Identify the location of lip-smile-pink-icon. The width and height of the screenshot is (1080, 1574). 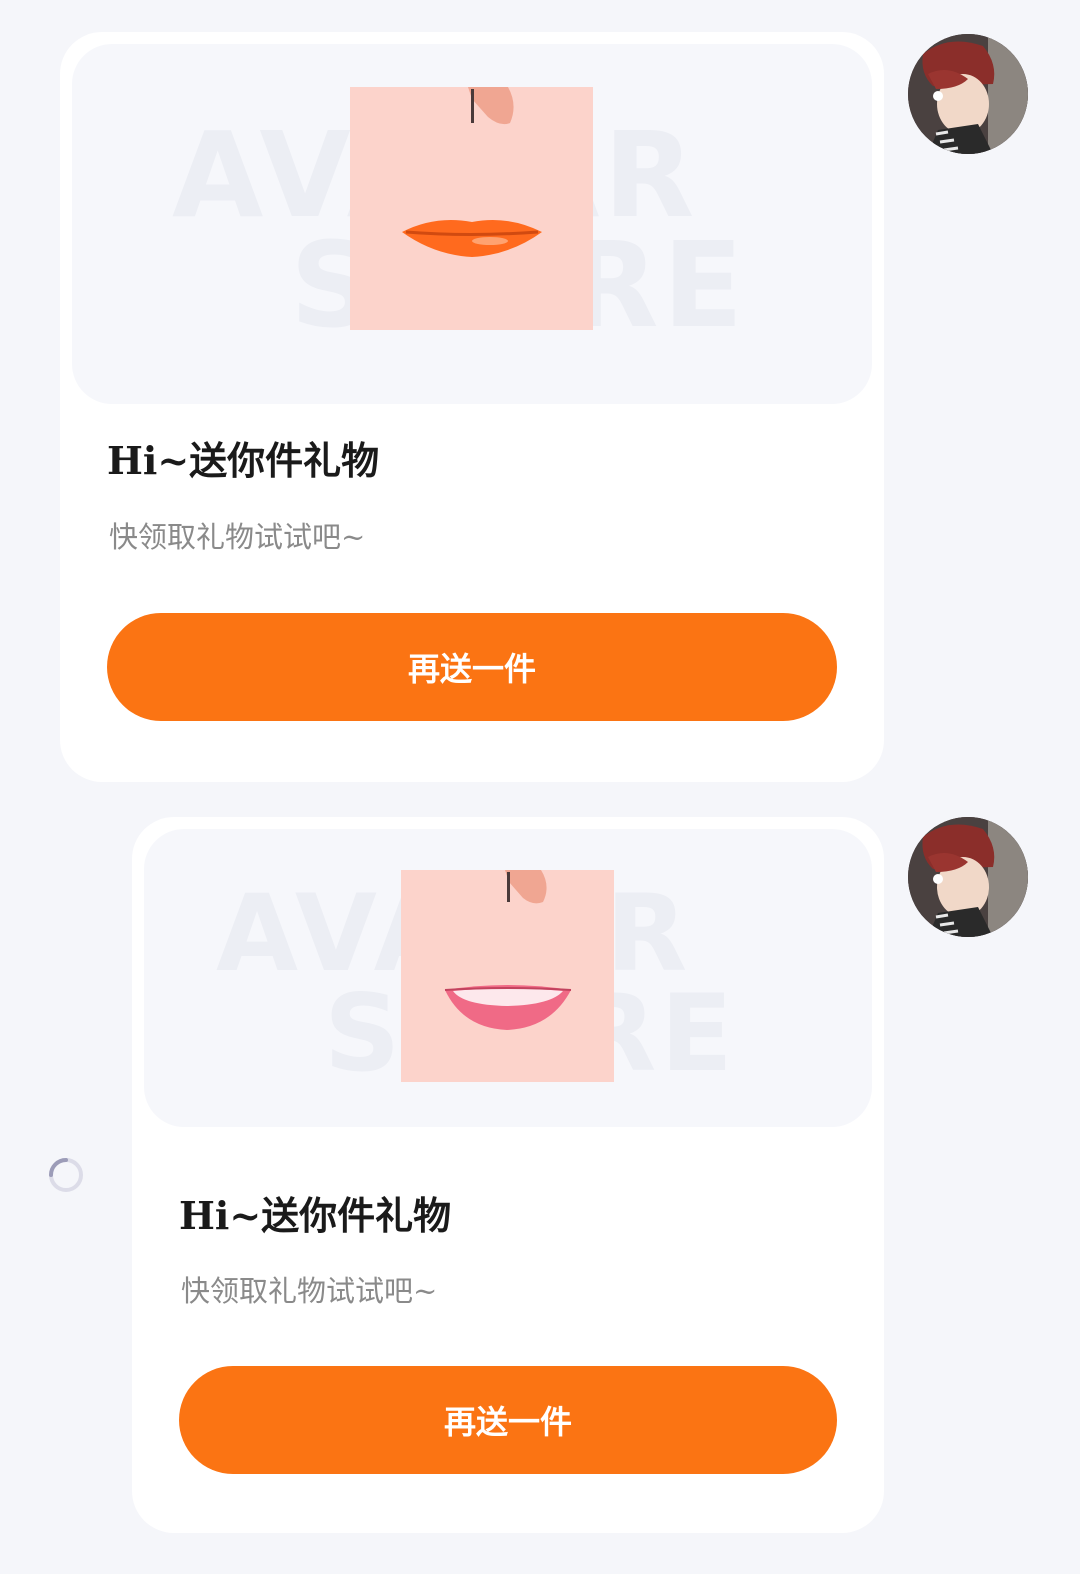
(507, 976).